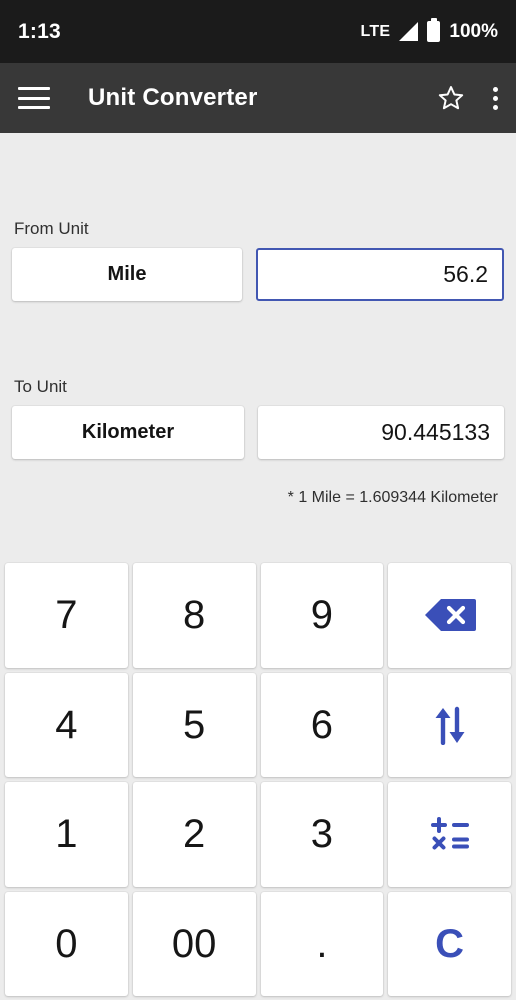 This screenshot has width=516, height=1000. I want to click on key-clear: C, so click(449, 943).